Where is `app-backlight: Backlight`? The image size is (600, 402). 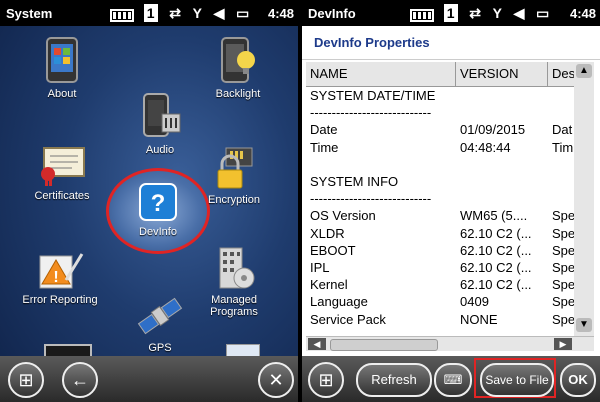
app-backlight: Backlight is located at coordinates (238, 68).